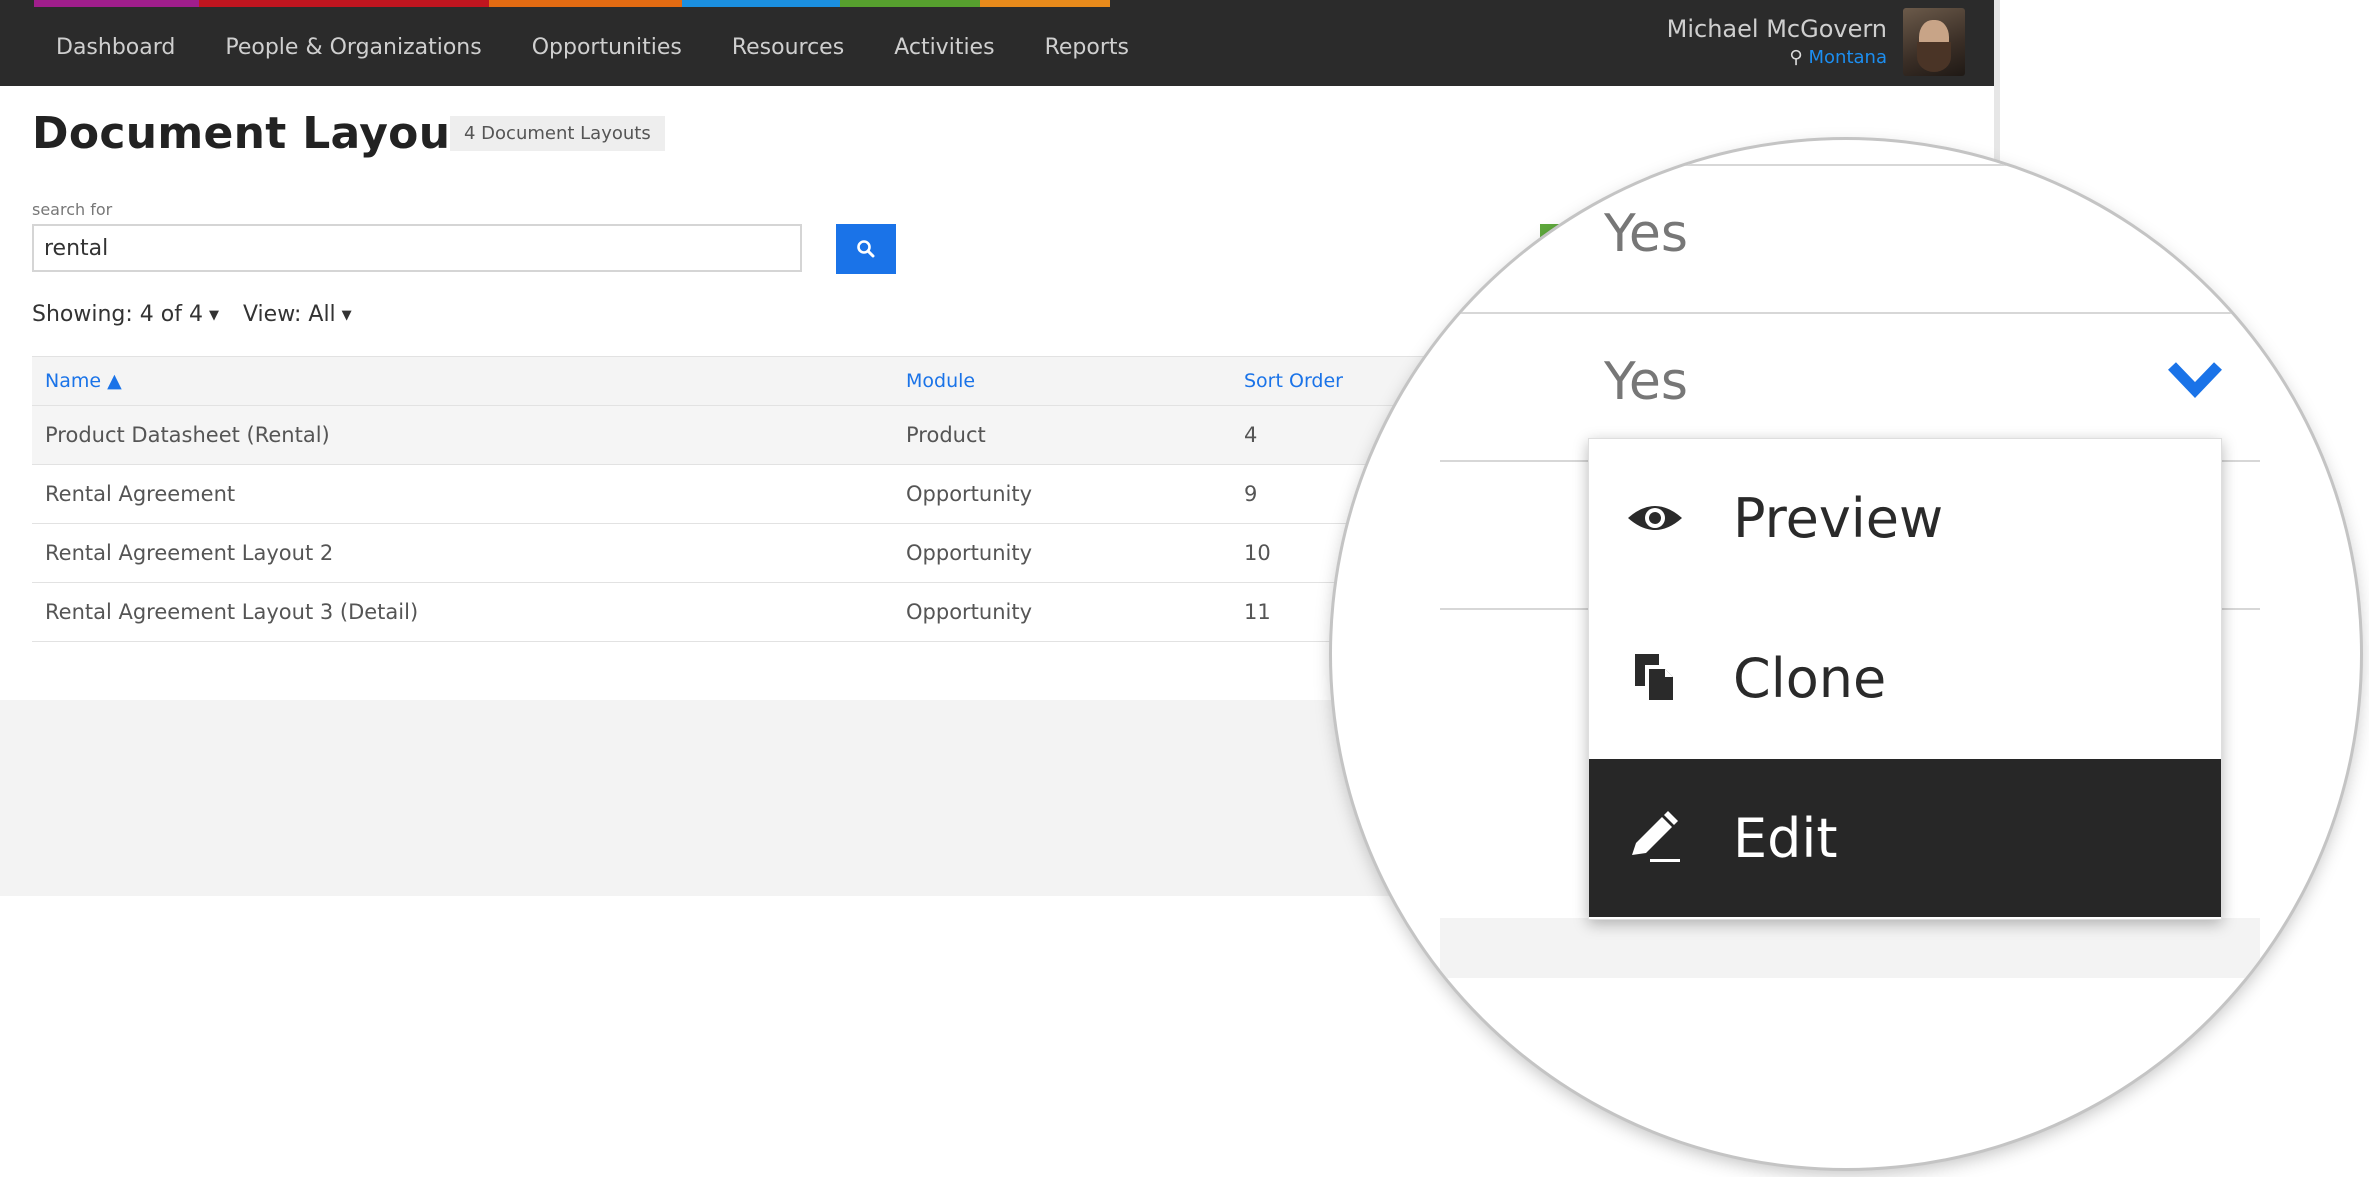  Describe the element at coordinates (265, 133) in the screenshot. I see `page-title: Document Layouts` at that location.